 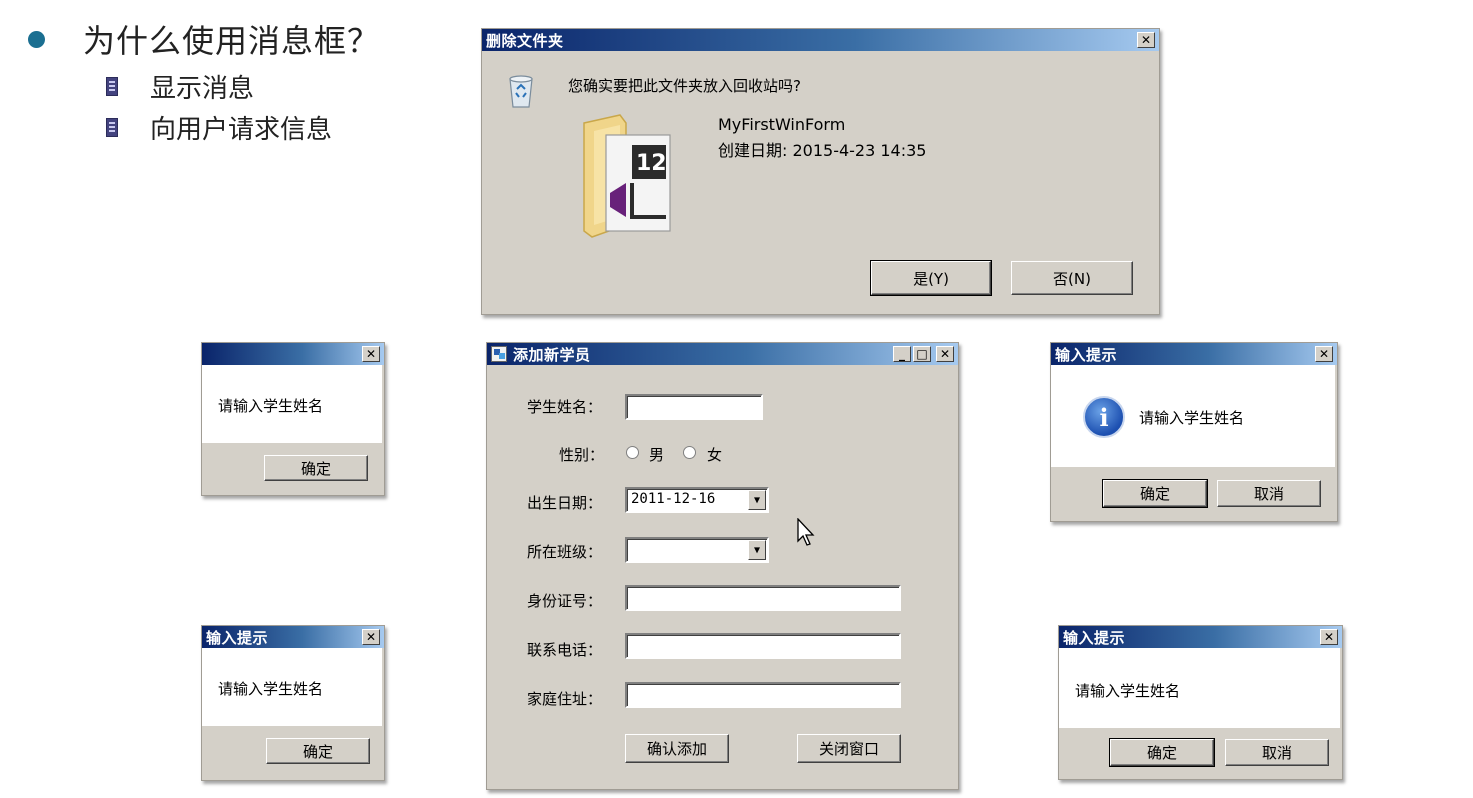 What do you see at coordinates (806, 532) in the screenshot?
I see `mouse-cursor-icon` at bounding box center [806, 532].